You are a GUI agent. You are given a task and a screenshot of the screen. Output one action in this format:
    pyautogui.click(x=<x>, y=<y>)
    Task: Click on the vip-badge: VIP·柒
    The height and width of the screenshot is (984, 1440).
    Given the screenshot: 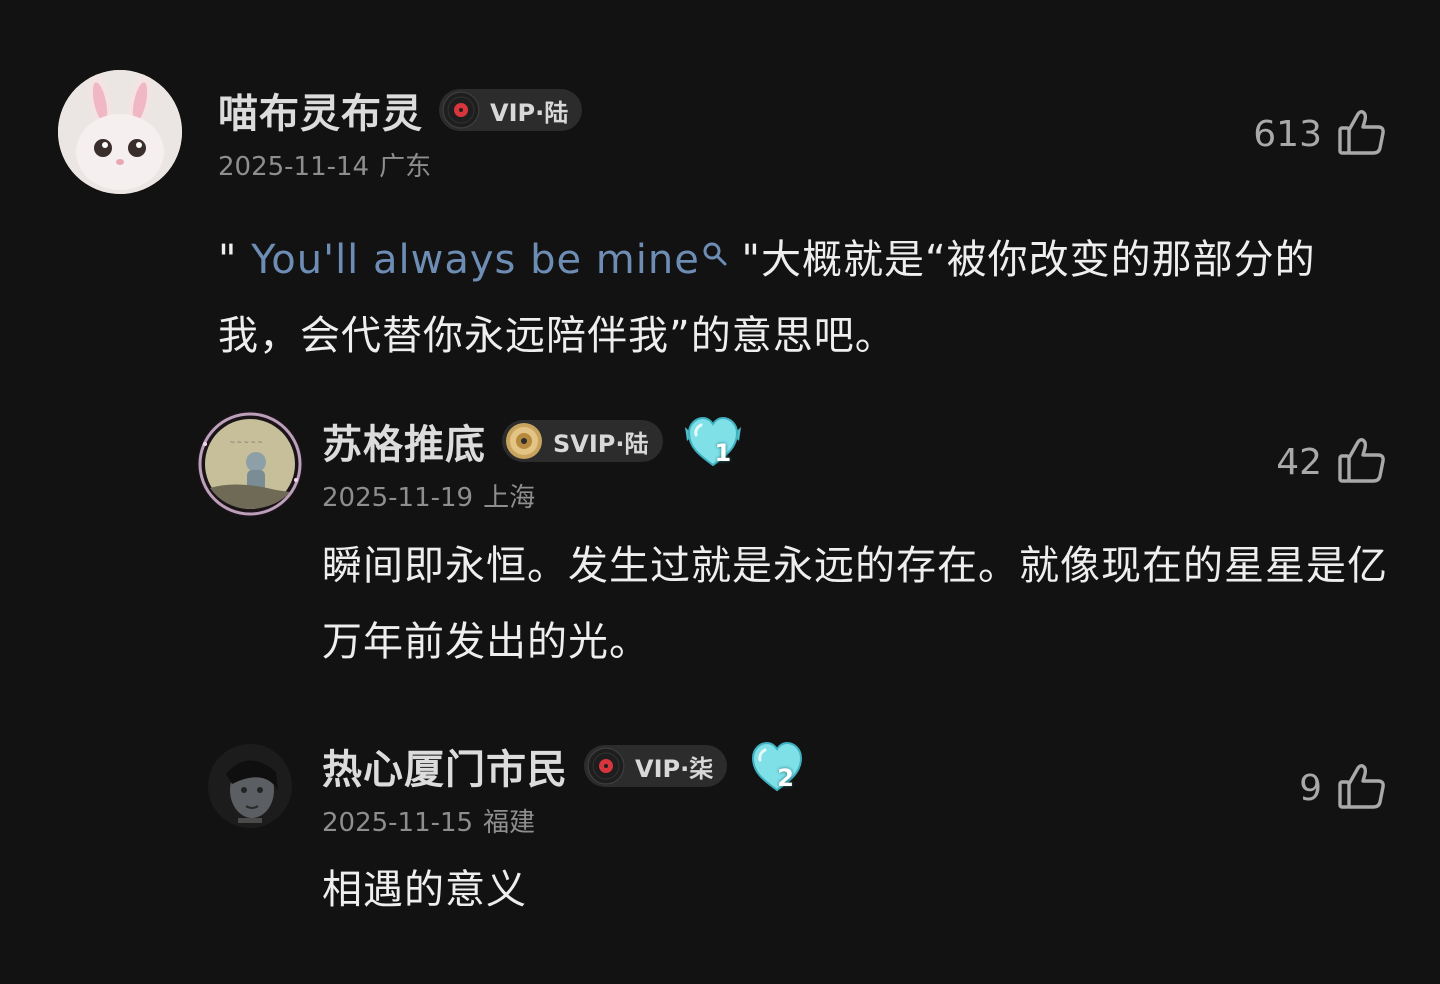 What is the action you would take?
    pyautogui.click(x=656, y=766)
    